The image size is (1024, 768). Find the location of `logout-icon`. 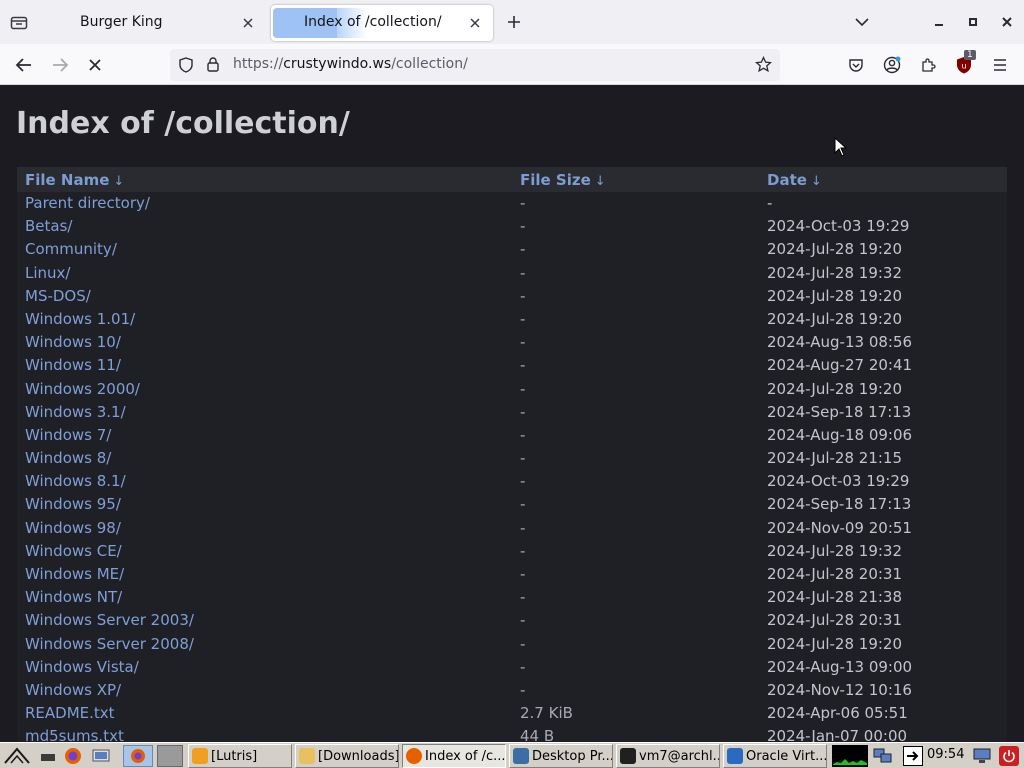

logout-icon is located at coordinates (913, 756).